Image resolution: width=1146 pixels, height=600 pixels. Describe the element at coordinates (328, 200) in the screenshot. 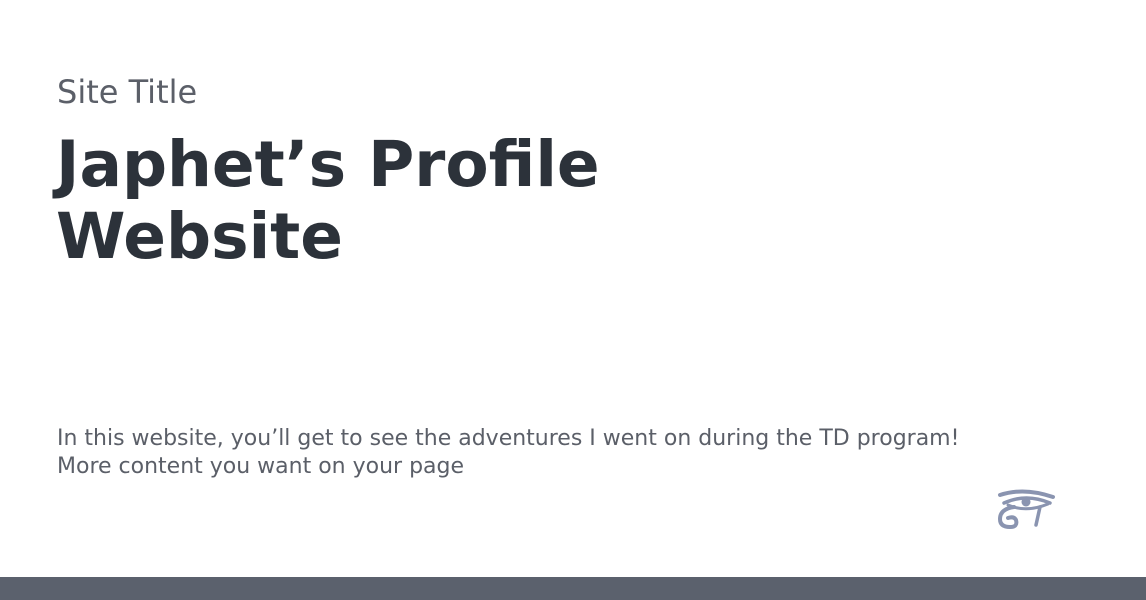

I see `page-title: Japhet’s Profile Website` at that location.